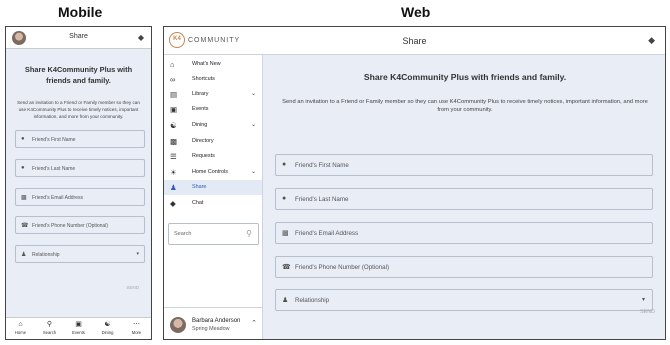 This screenshot has height=345, width=670. I want to click on tab-more: ⋯ More, so click(137, 328).